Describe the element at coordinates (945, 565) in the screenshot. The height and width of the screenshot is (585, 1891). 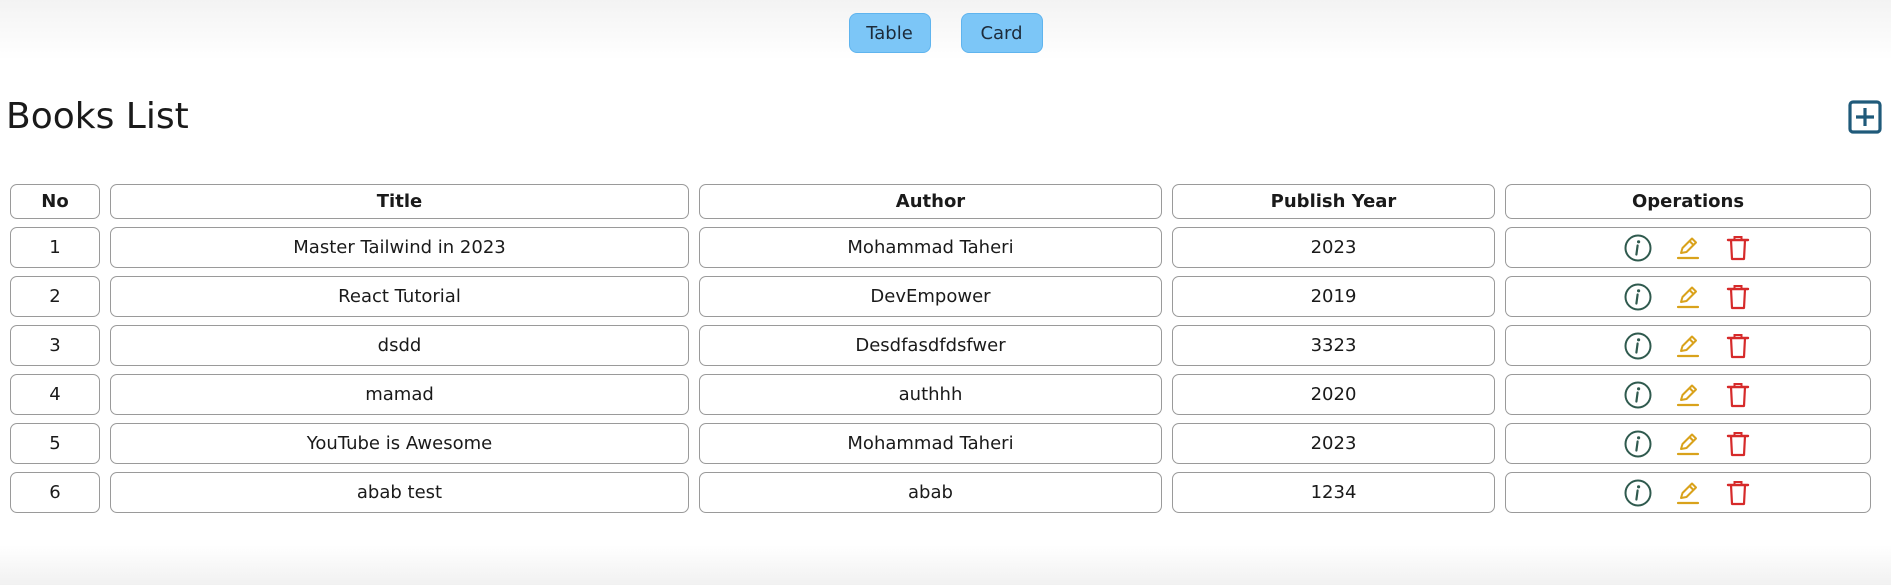
I see `bottom-background` at that location.